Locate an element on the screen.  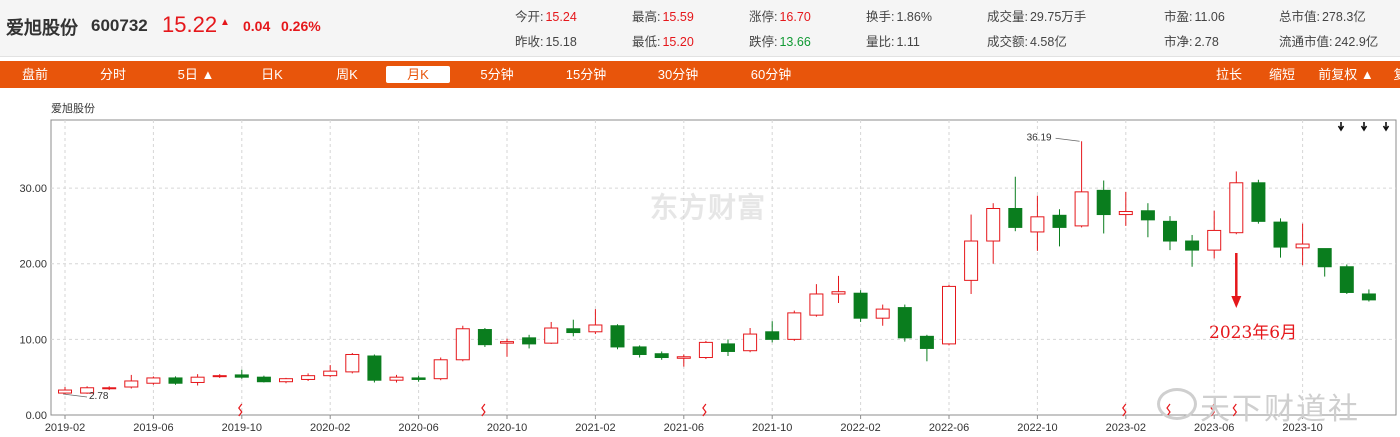
y-tick-label: 20.00 is located at coordinates (33, 265).